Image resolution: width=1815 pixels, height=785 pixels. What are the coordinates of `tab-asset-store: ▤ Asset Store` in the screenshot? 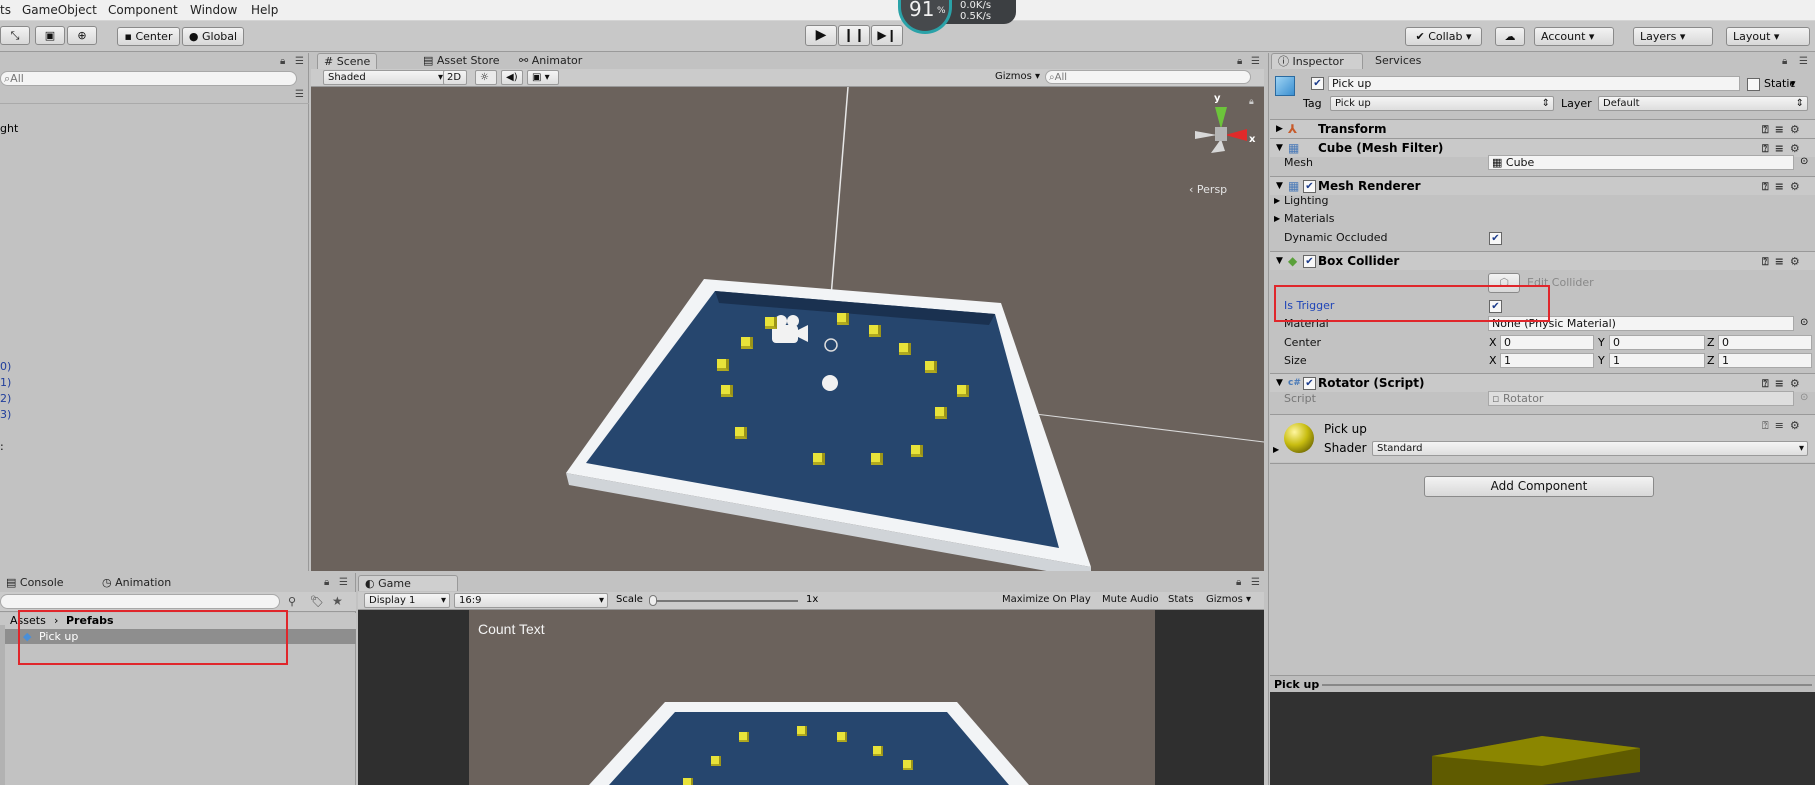 It's located at (461, 61).